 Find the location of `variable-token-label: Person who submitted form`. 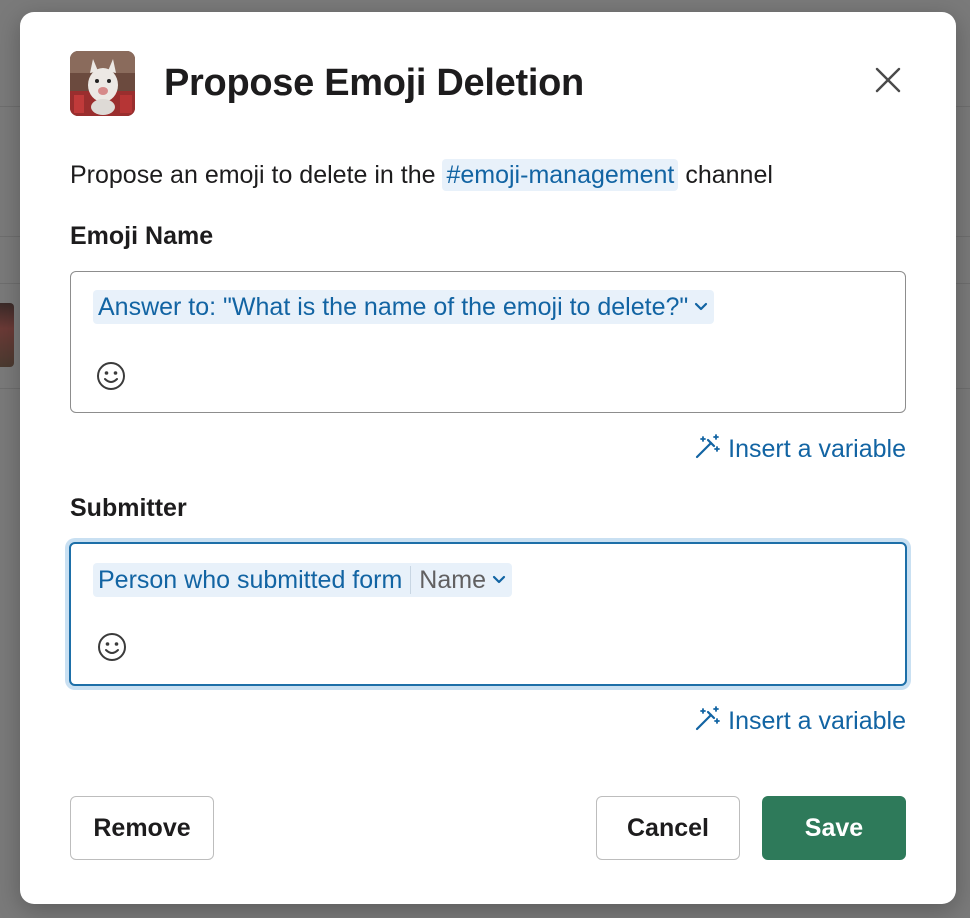

variable-token-label: Person who submitted form is located at coordinates (250, 579).